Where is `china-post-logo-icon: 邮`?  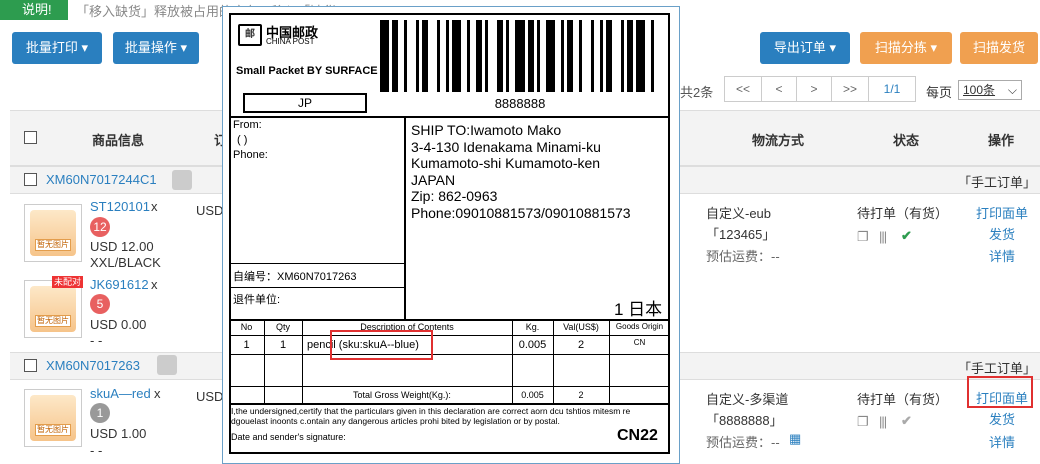
china-post-logo-icon: 邮 is located at coordinates (250, 35).